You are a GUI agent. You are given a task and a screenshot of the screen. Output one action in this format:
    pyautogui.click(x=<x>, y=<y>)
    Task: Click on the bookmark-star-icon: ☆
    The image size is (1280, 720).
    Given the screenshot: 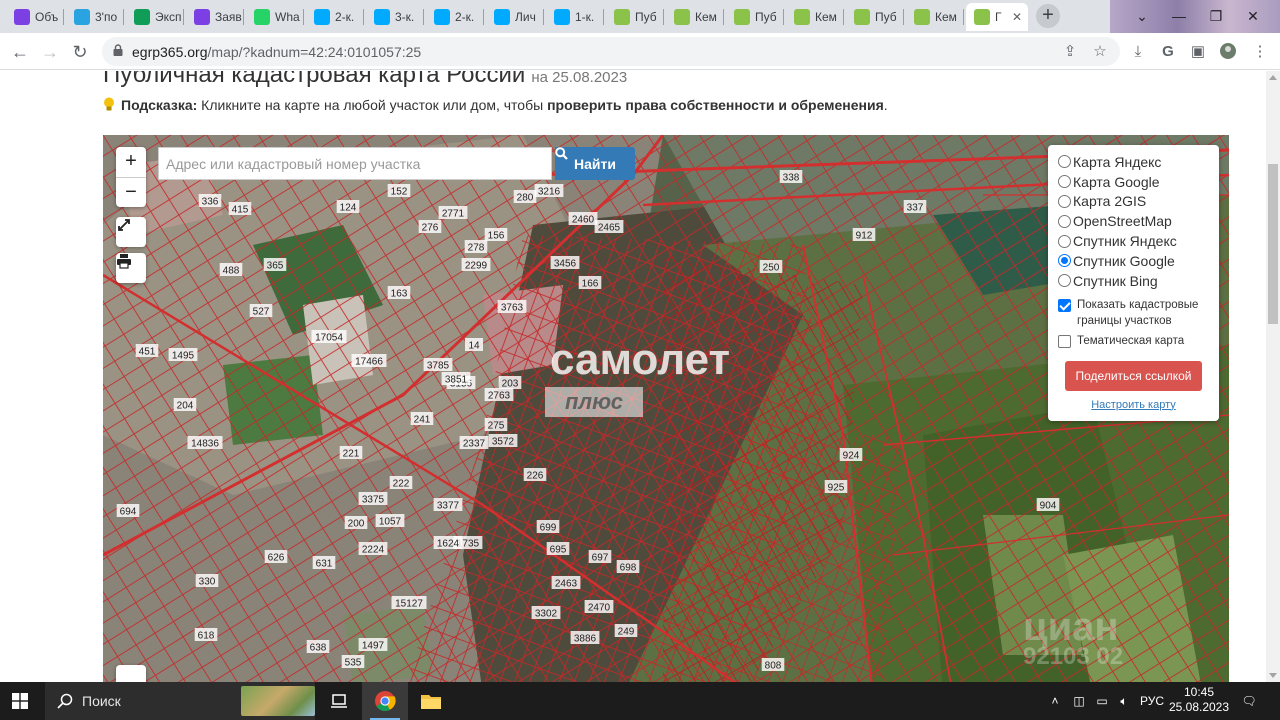 What is the action you would take?
    pyautogui.click(x=1100, y=52)
    